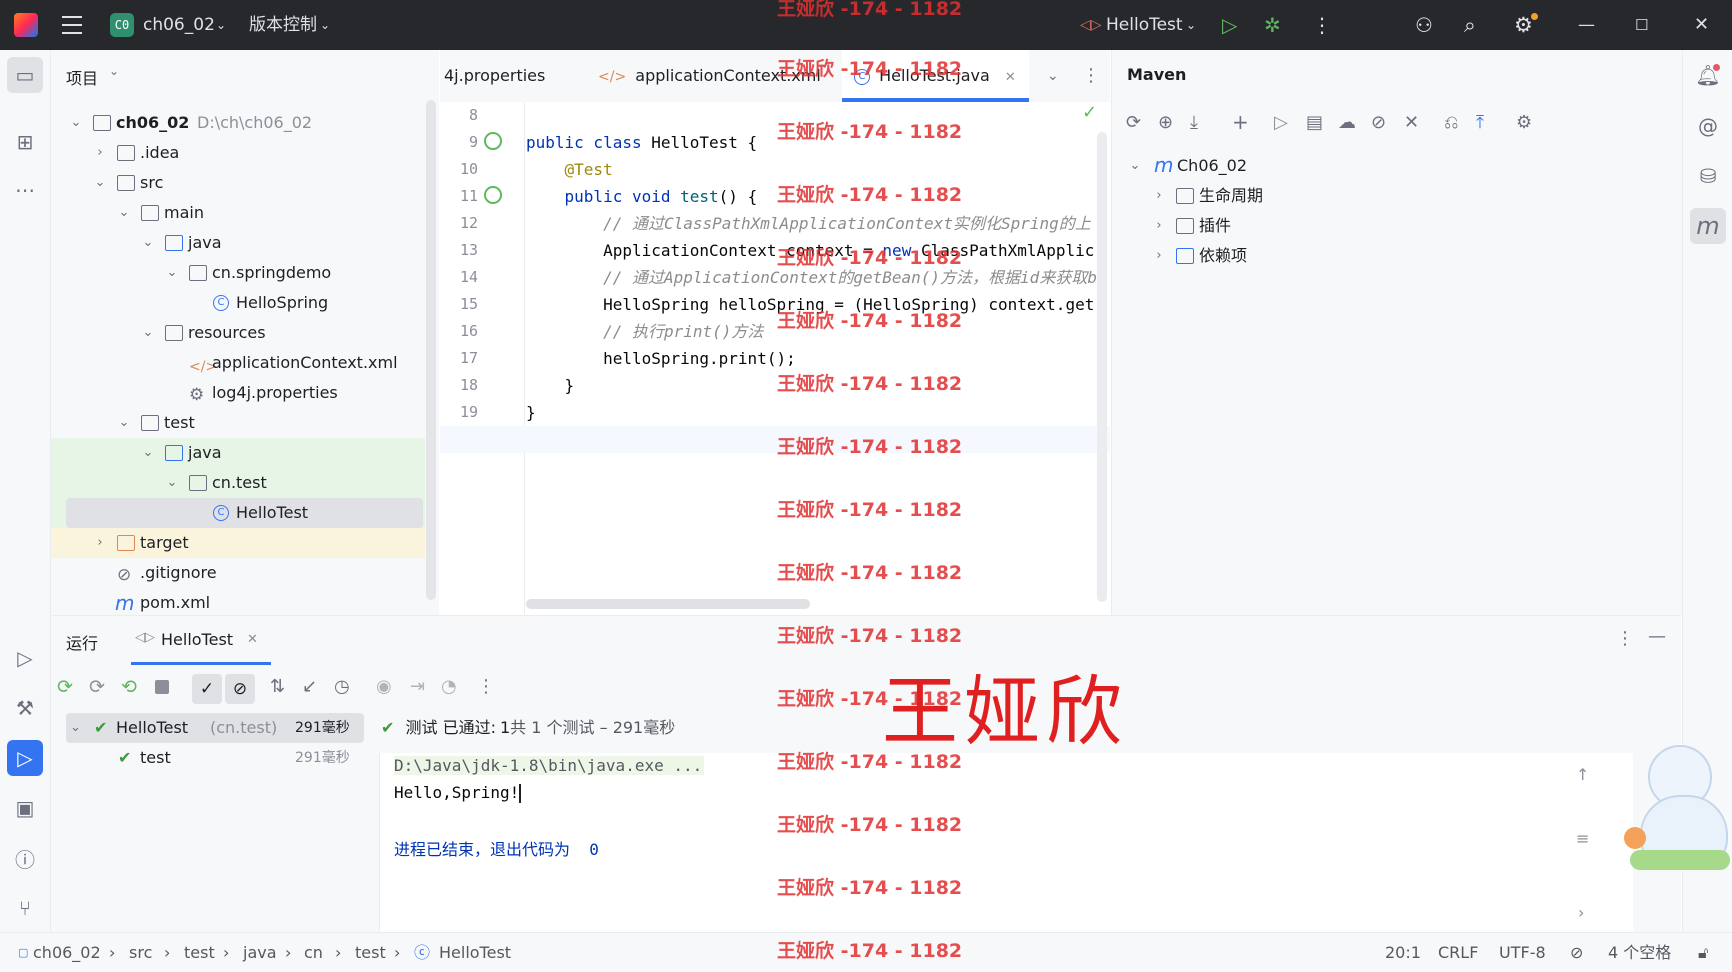 The width and height of the screenshot is (1732, 972). What do you see at coordinates (221, 25) in the screenshot?
I see `project-chevron-icon: ⌄` at bounding box center [221, 25].